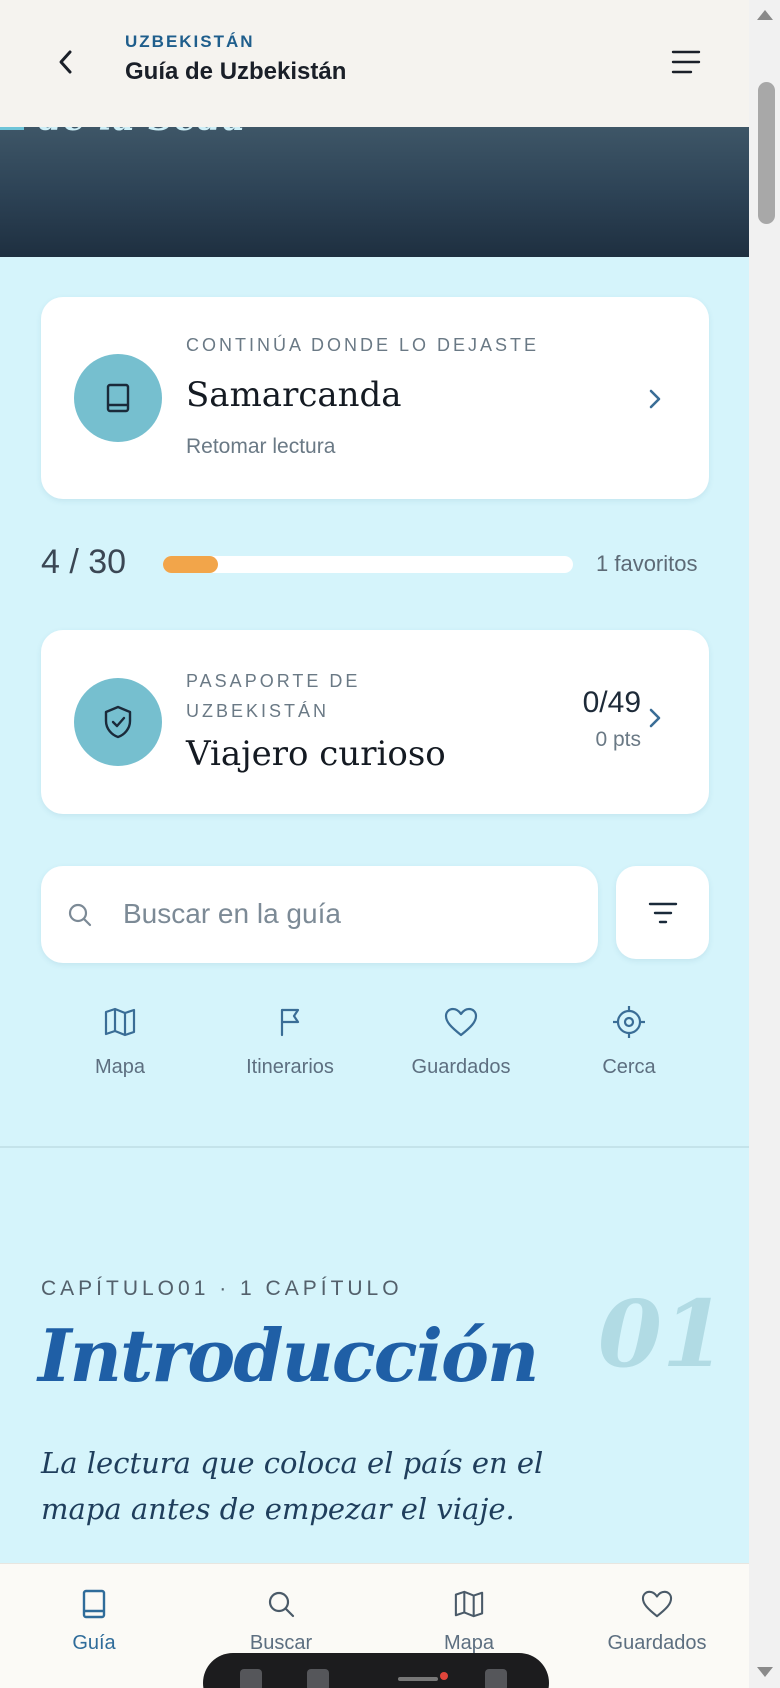 The height and width of the screenshot is (1688, 780). Describe the element at coordinates (142, 133) in the screenshot. I see `hero-title: de la Seda` at that location.